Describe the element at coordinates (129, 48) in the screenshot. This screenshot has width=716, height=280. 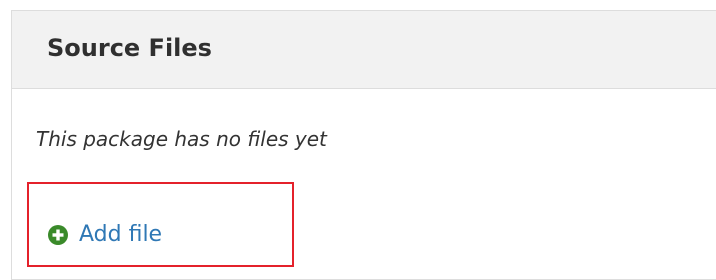
I see `panel-title: Source Files` at that location.